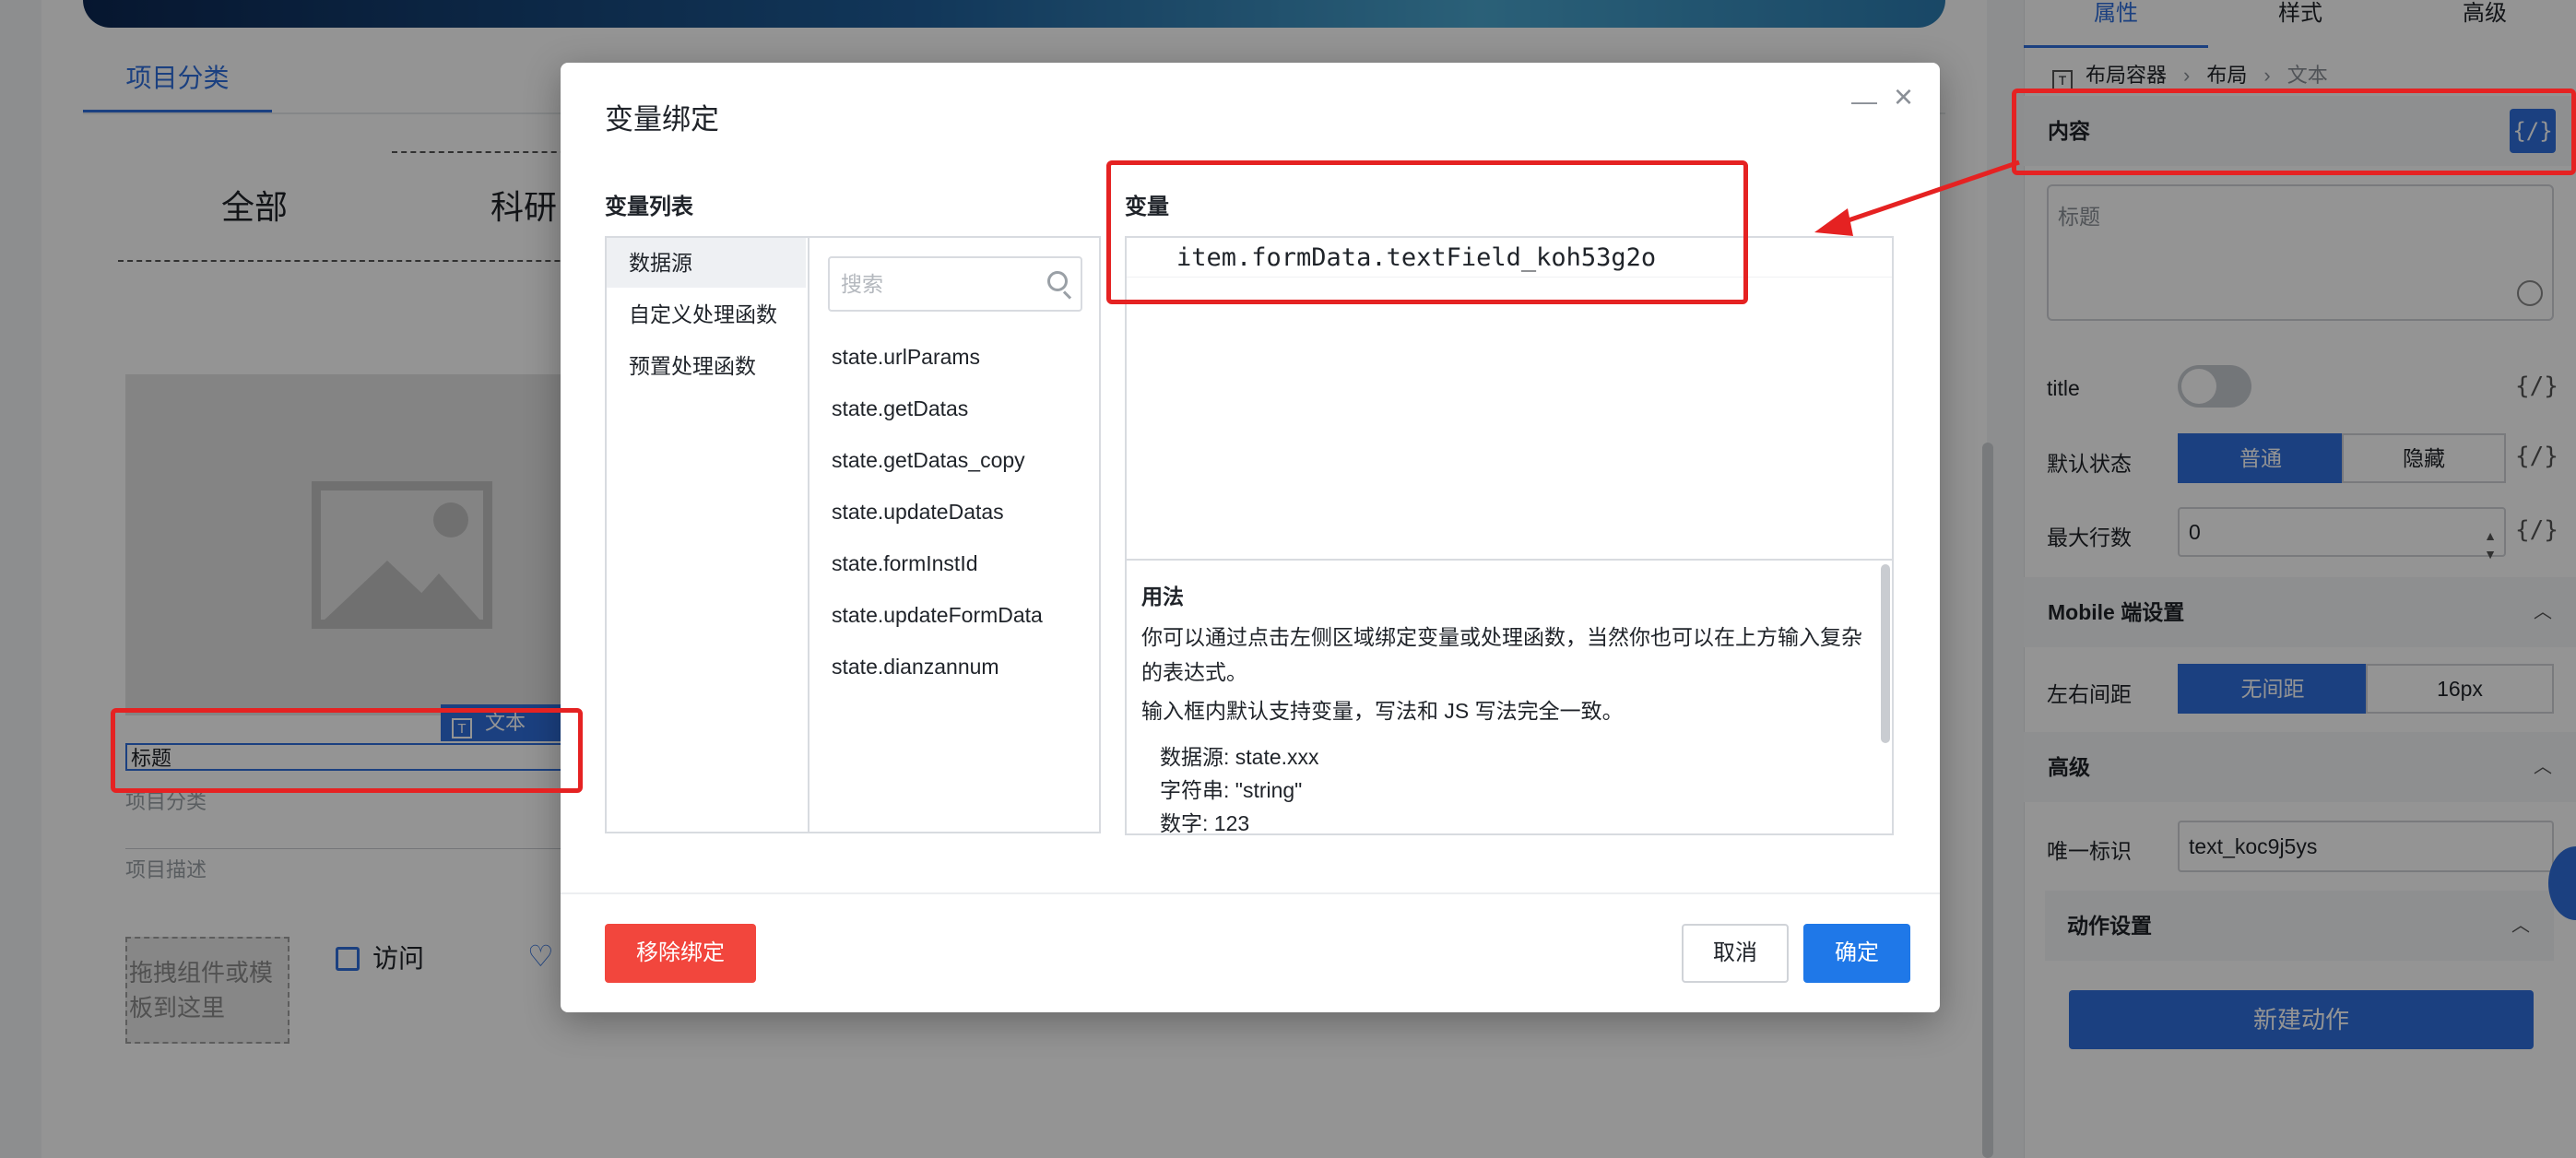 The image size is (2576, 1158). I want to click on variable-list-label: 变量列表, so click(649, 207).